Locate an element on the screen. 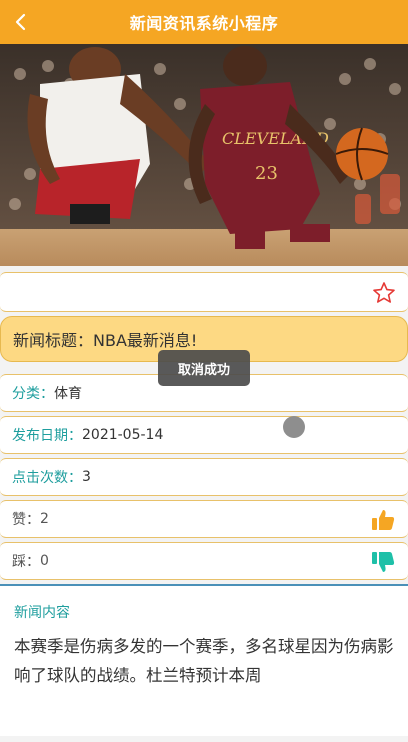 This screenshot has height=742, width=408. back-button is located at coordinates (21, 22).